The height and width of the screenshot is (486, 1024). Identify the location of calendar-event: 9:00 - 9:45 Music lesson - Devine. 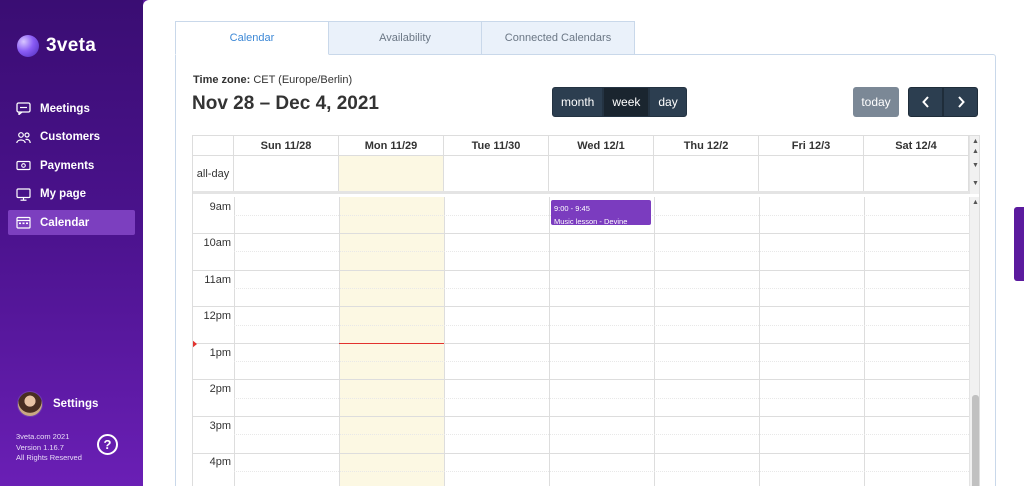
(601, 212).